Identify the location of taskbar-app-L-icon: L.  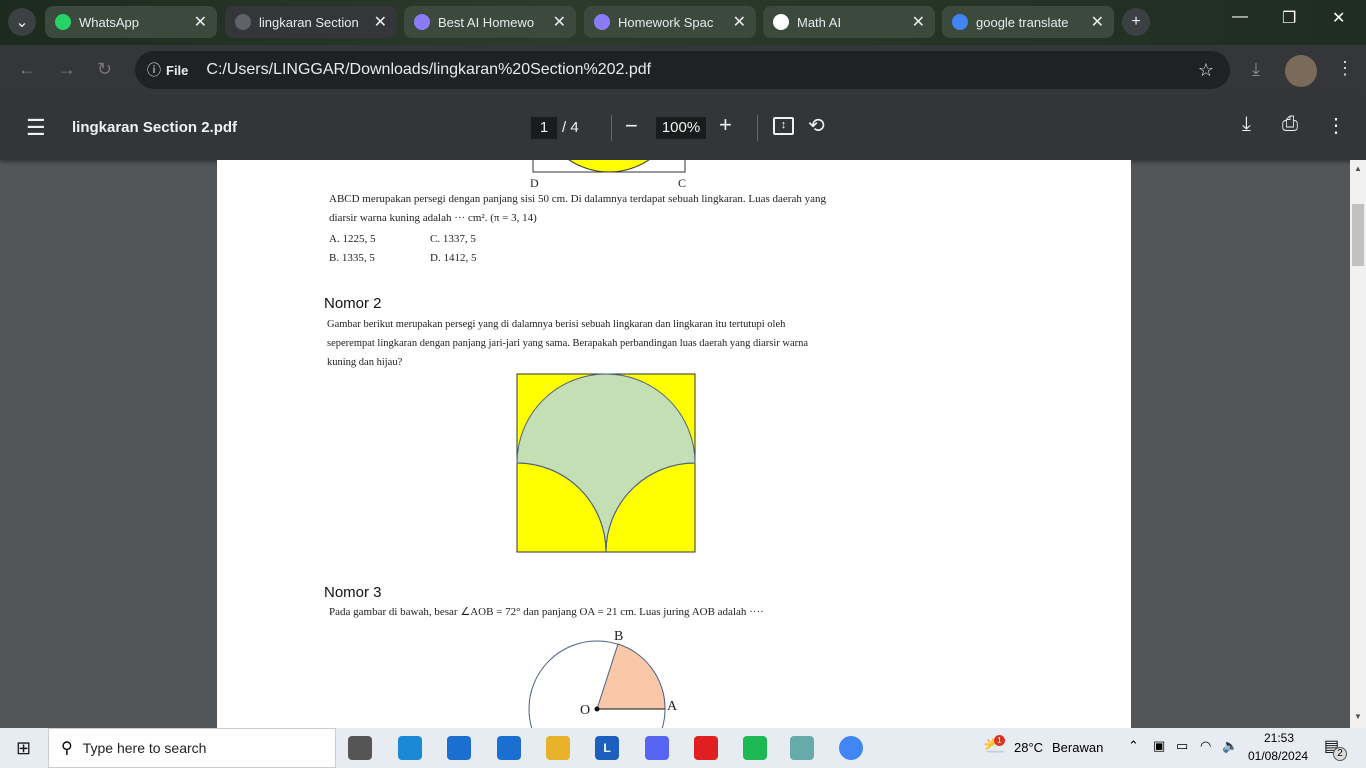
(607, 748).